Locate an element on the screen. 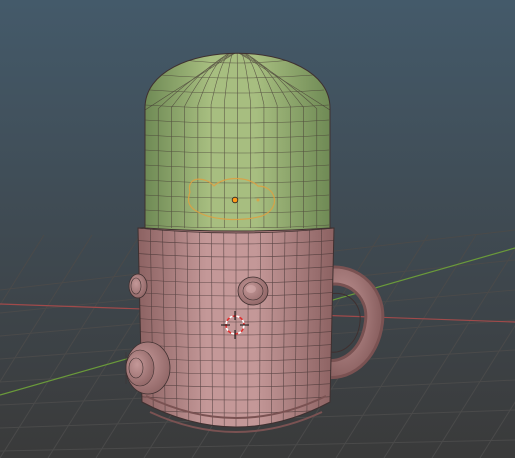  selection-eye-dot is located at coordinates (258, 200).